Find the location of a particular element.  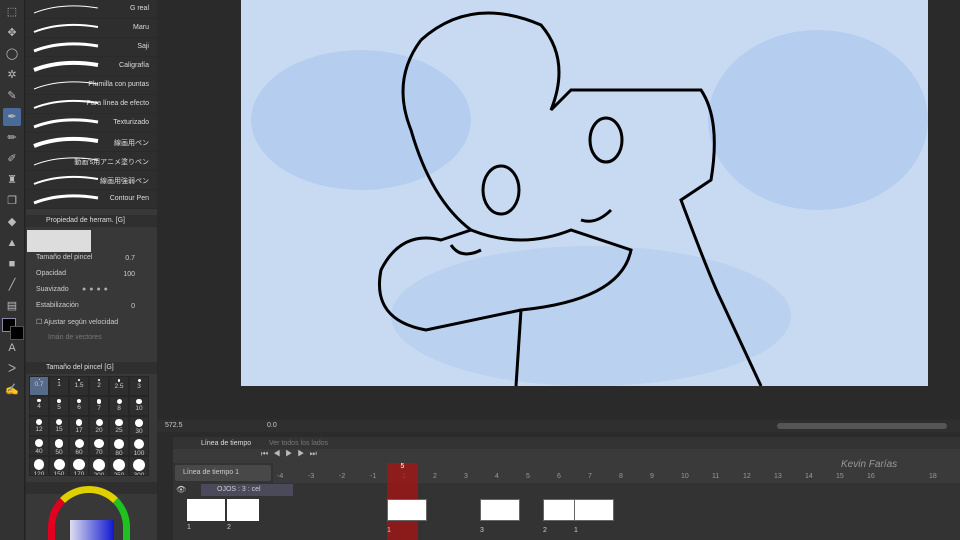

tab-all-sides: Ver todos los lados is located at coordinates (298, 443).